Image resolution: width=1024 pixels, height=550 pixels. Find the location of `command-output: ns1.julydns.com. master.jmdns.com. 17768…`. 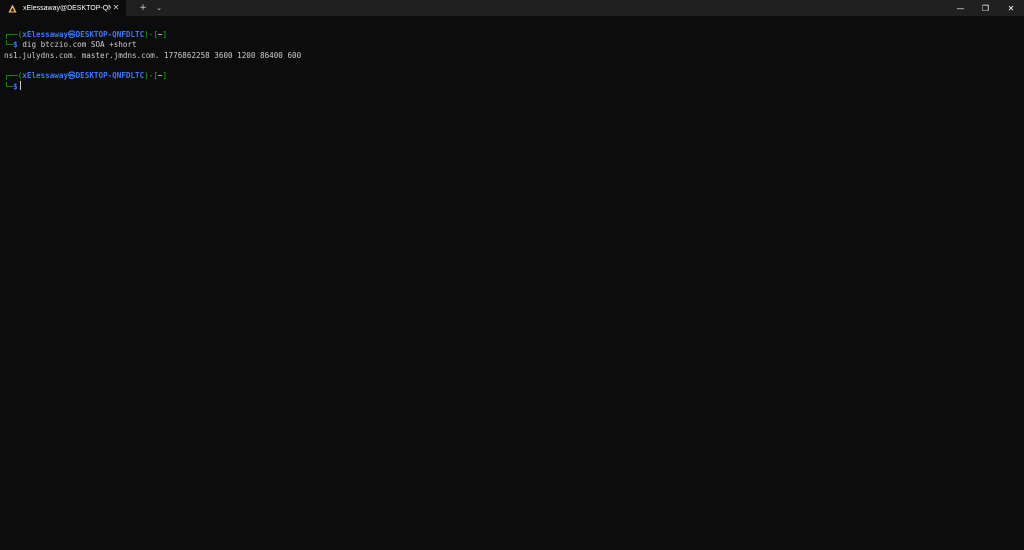

command-output: ns1.julydns.com. master.jmdns.com. 17768… is located at coordinates (152, 56).